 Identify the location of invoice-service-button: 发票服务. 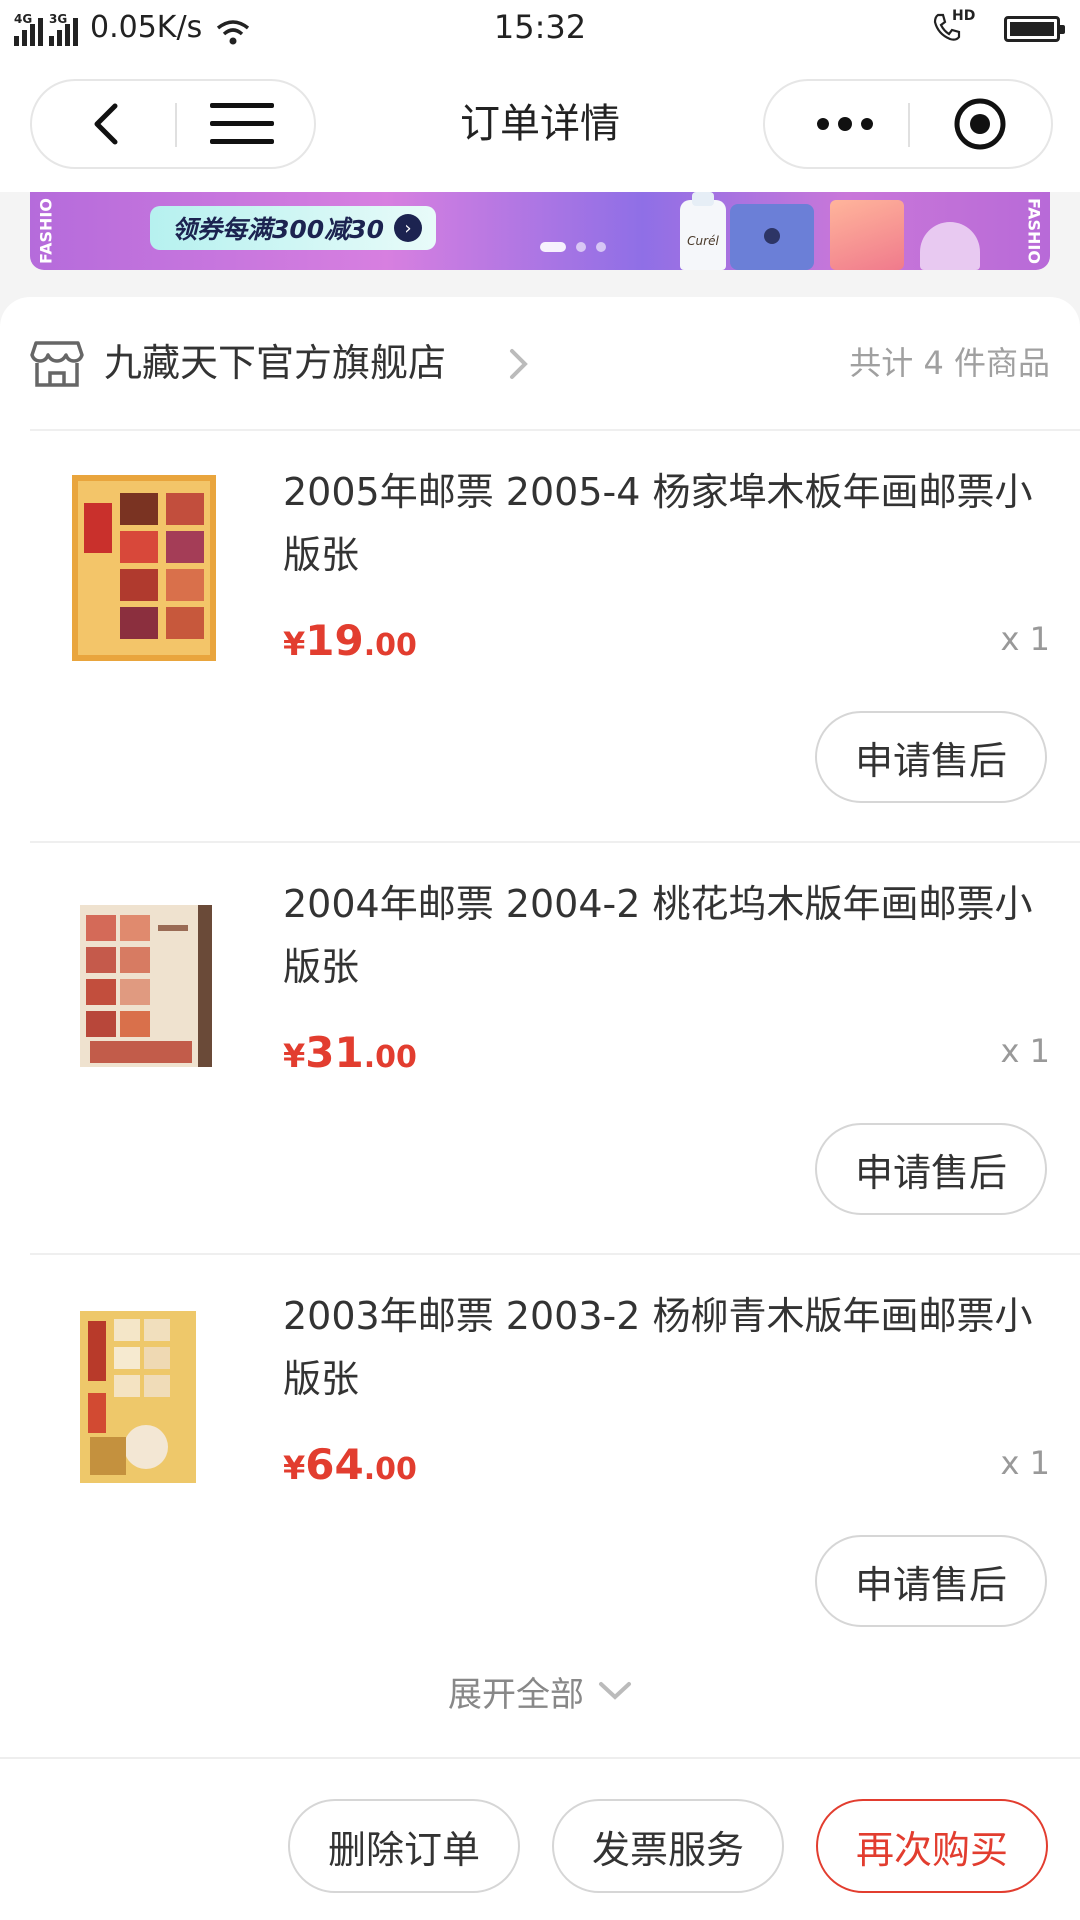
(668, 1846).